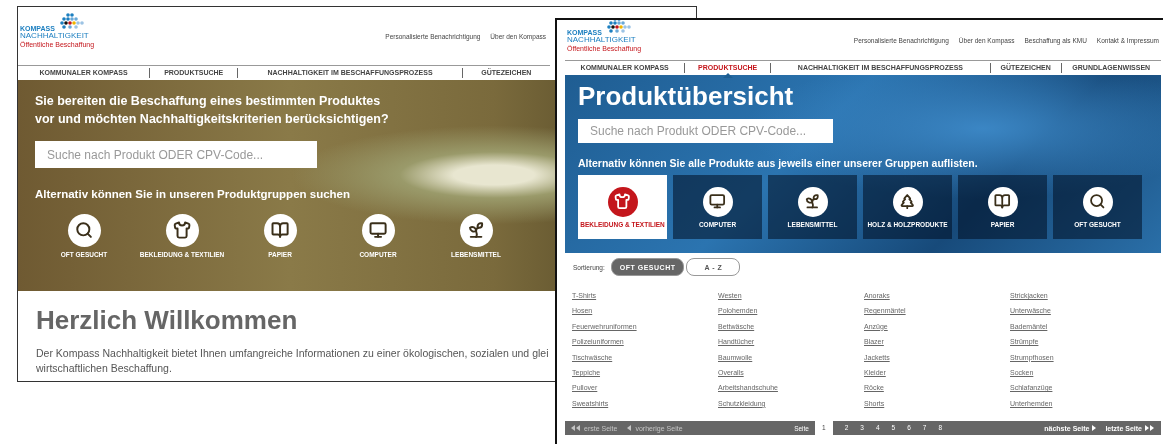 This screenshot has width=1163, height=444. What do you see at coordinates (167, 320) in the screenshot?
I see `welcome-heading: Herzlich Willkommen` at bounding box center [167, 320].